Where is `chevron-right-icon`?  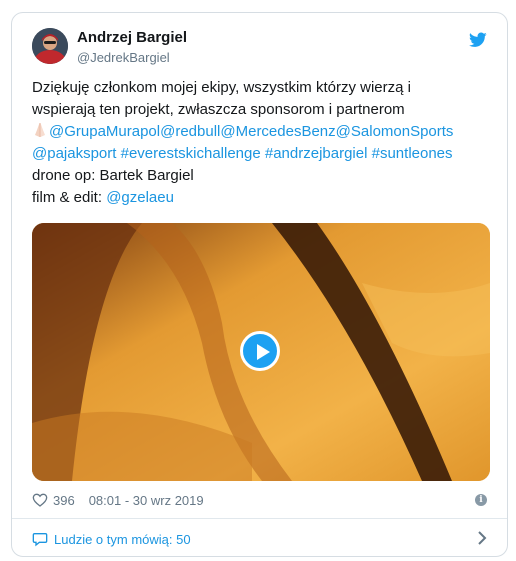
chevron-right-icon is located at coordinates (482, 538).